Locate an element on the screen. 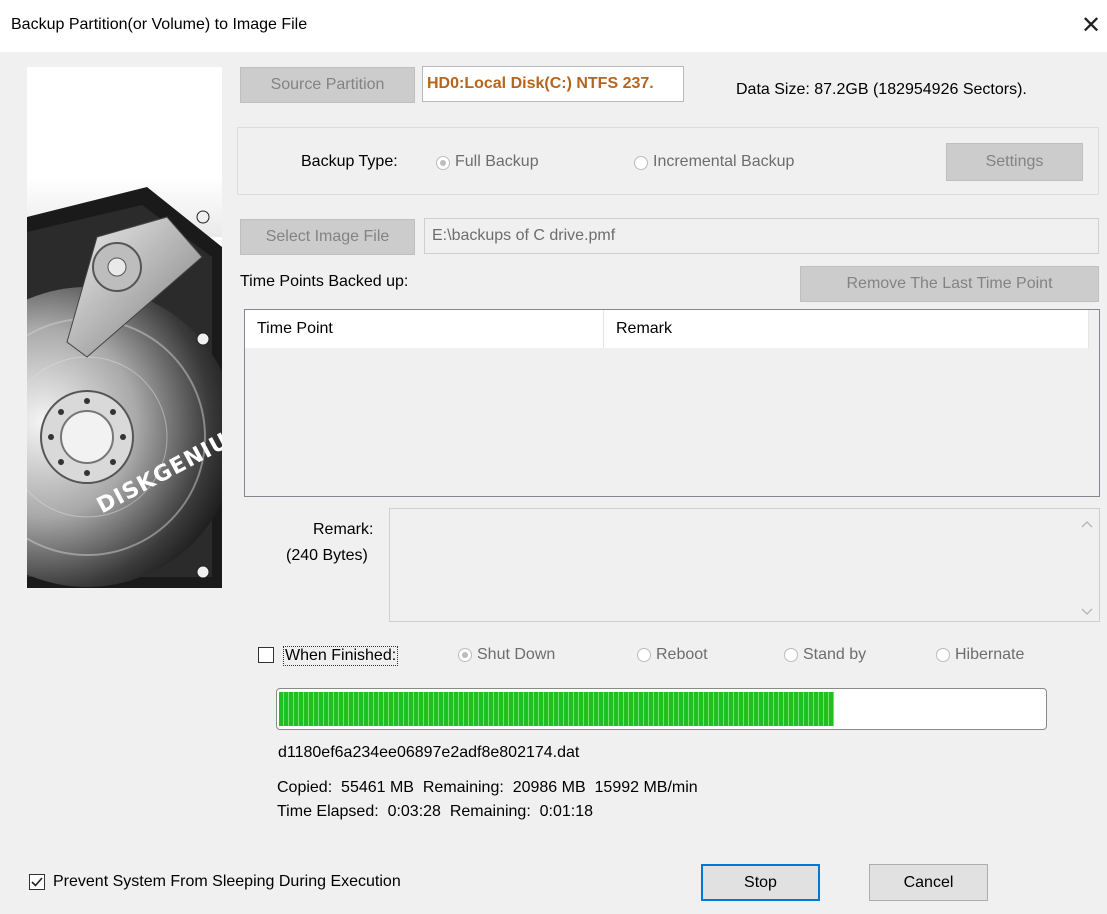 This screenshot has width=1107, height=914. column-header-remark: Remark is located at coordinates (846, 329).